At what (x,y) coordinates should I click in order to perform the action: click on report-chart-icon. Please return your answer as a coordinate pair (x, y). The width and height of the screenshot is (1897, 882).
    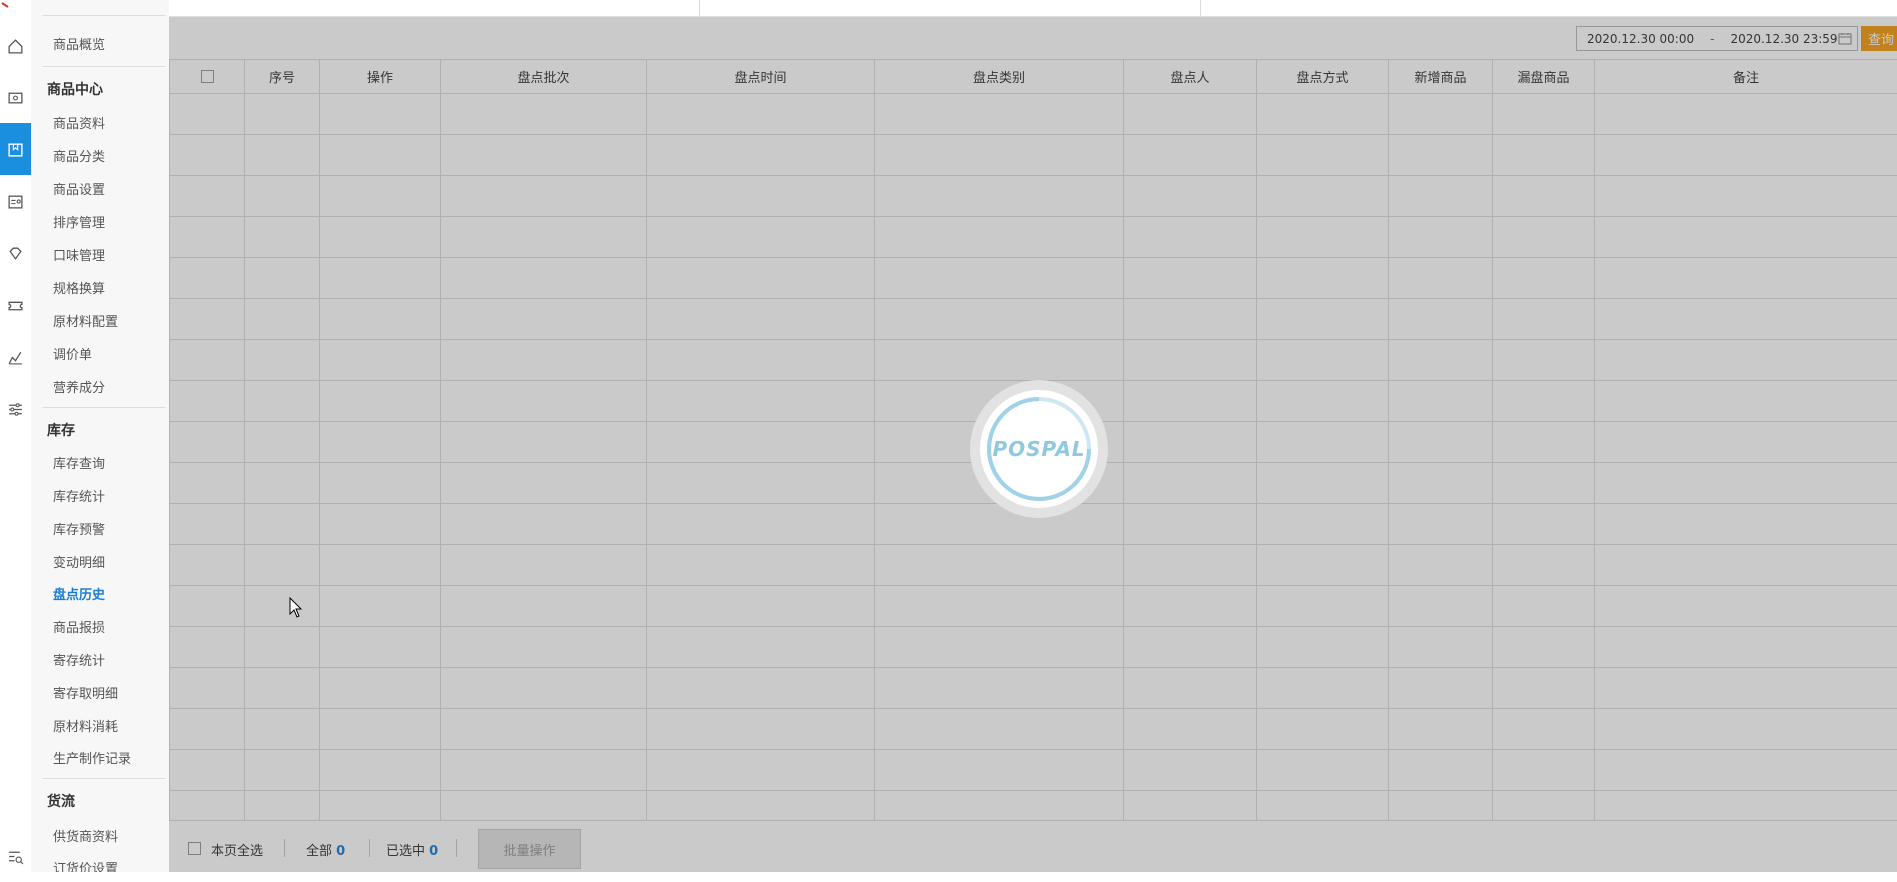
    Looking at the image, I should click on (15, 357).